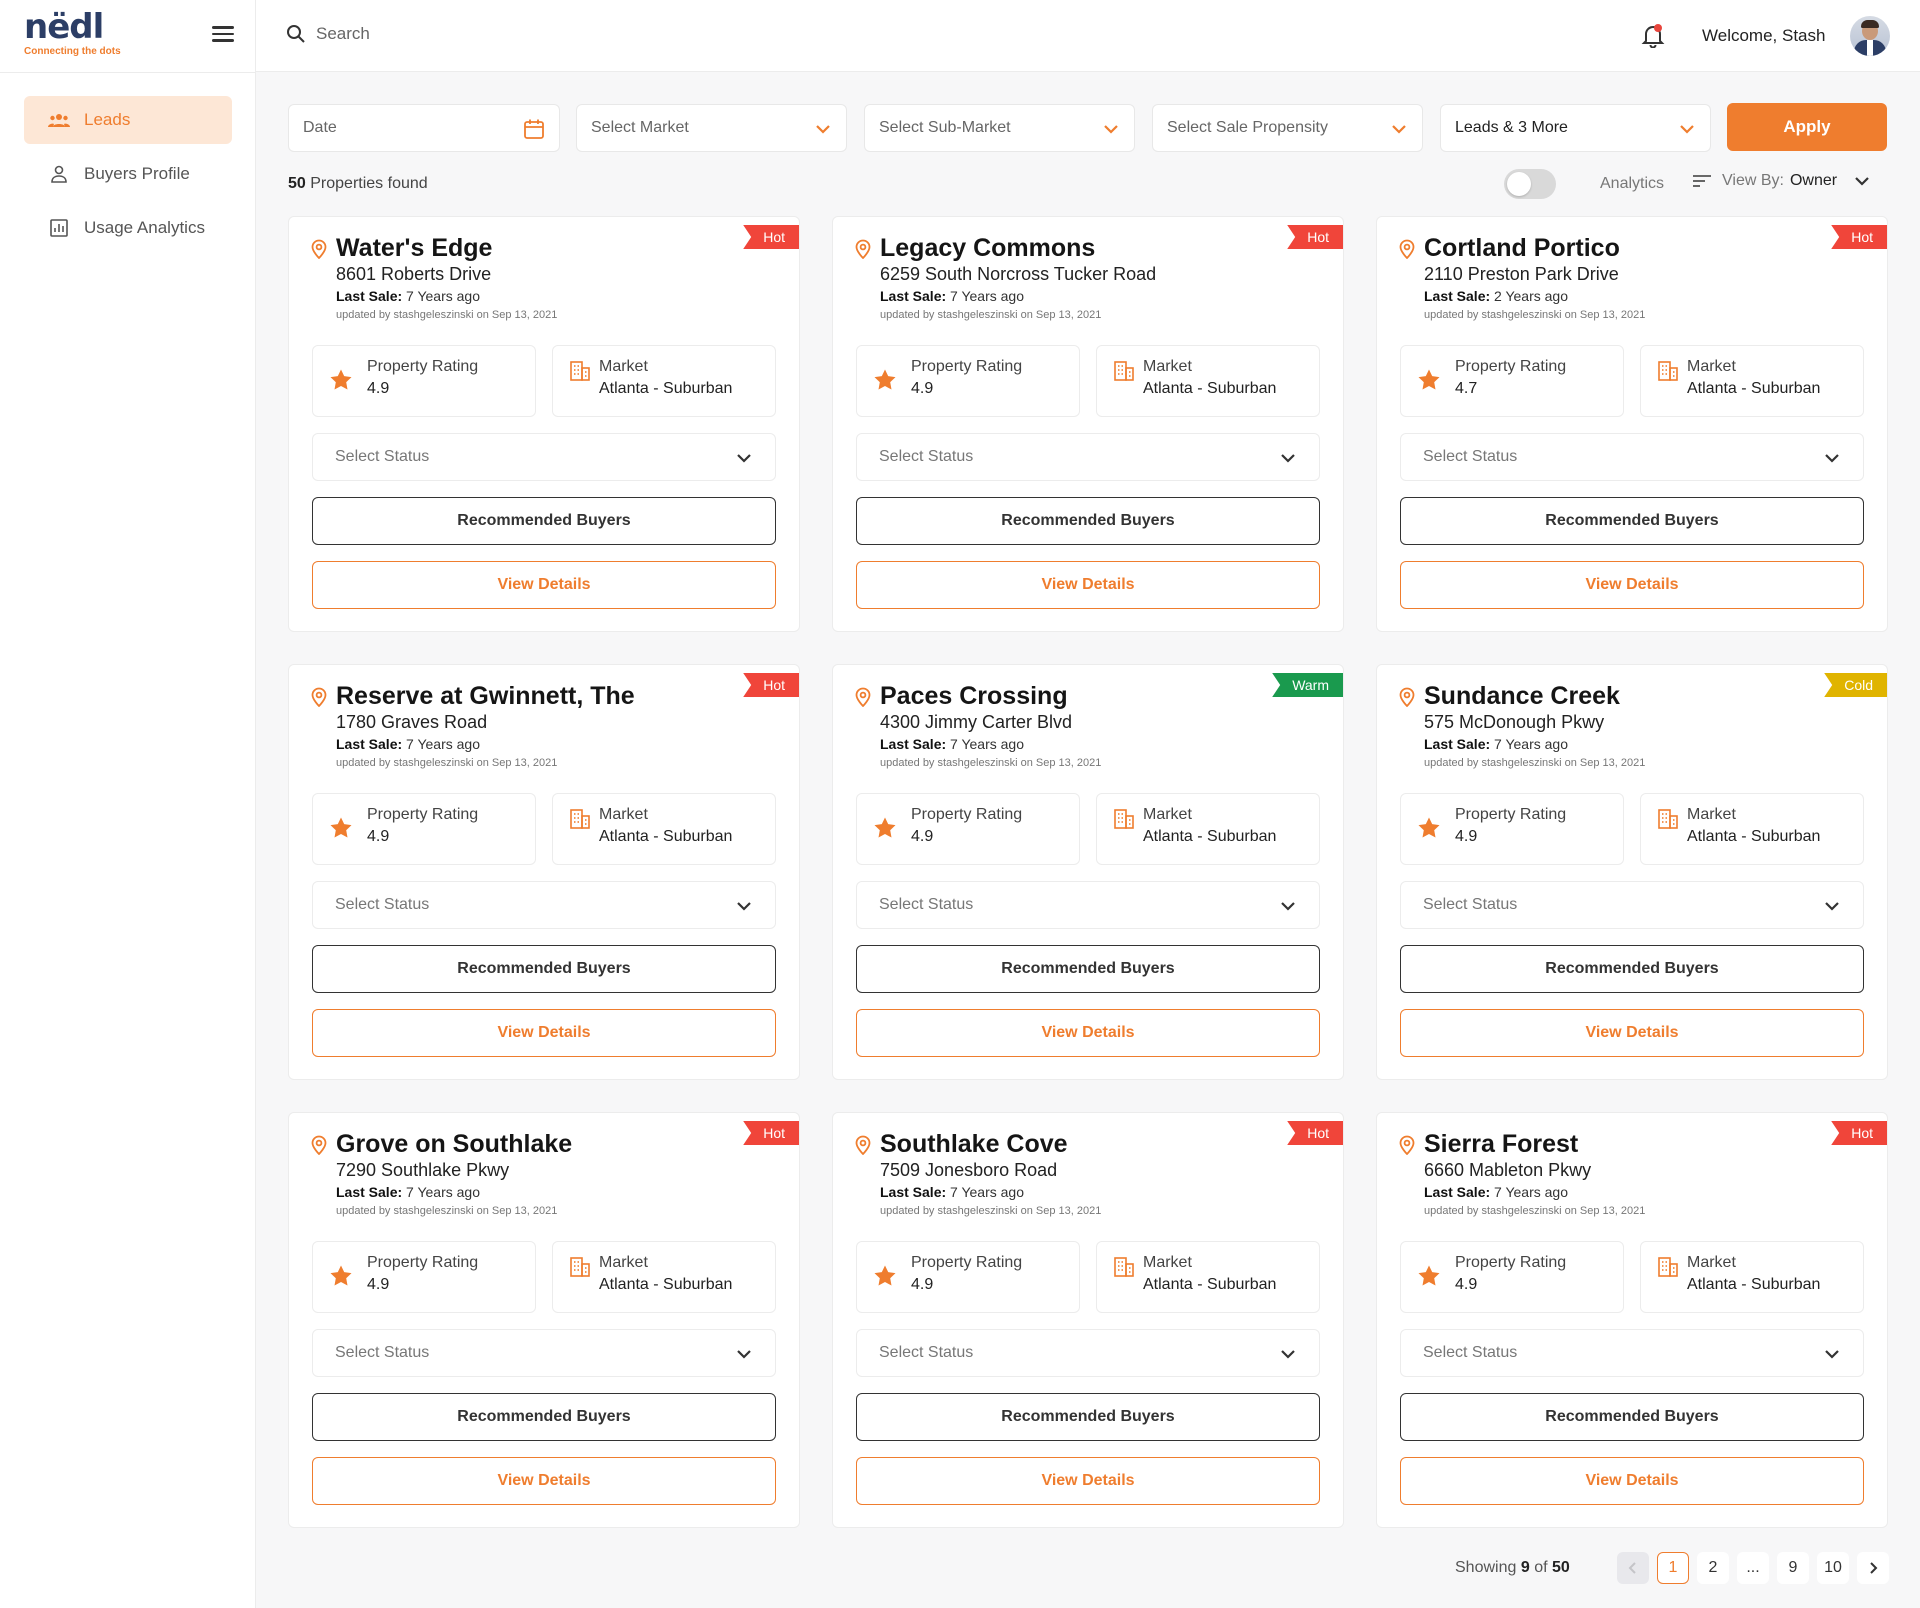  I want to click on results-count: 50 Properties found, so click(358, 184).